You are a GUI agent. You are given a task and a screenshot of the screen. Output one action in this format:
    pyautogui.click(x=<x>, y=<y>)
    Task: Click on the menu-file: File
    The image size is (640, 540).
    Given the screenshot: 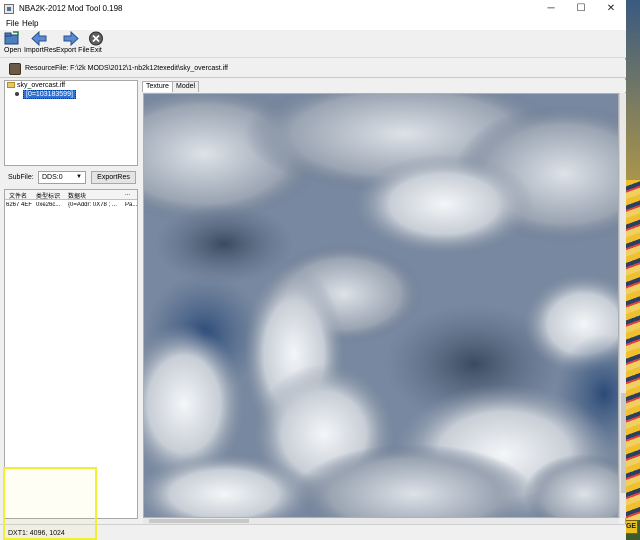 What is the action you would take?
    pyautogui.click(x=12, y=23)
    